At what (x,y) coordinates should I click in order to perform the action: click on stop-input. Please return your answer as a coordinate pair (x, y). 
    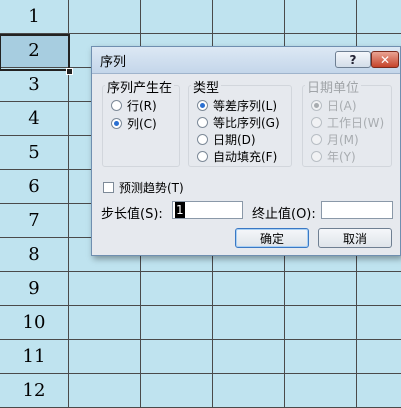
    Looking at the image, I should click on (357, 210).